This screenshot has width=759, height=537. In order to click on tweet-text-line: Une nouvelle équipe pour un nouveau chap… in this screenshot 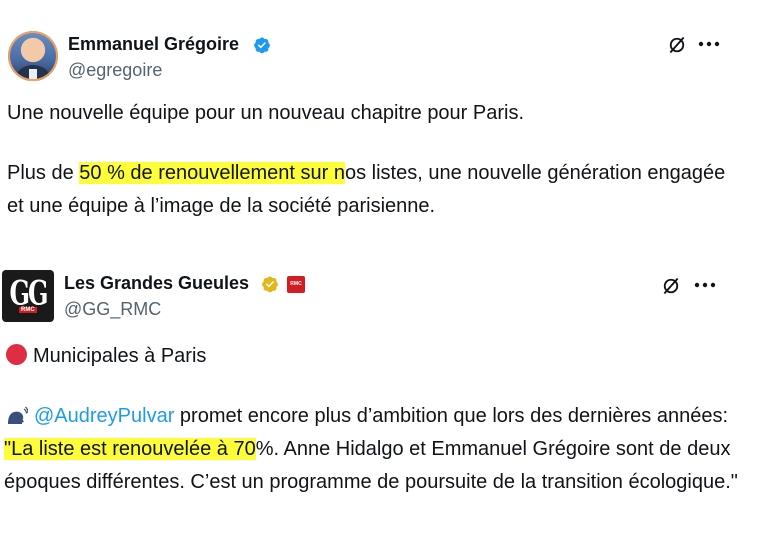, I will do `click(266, 113)`.